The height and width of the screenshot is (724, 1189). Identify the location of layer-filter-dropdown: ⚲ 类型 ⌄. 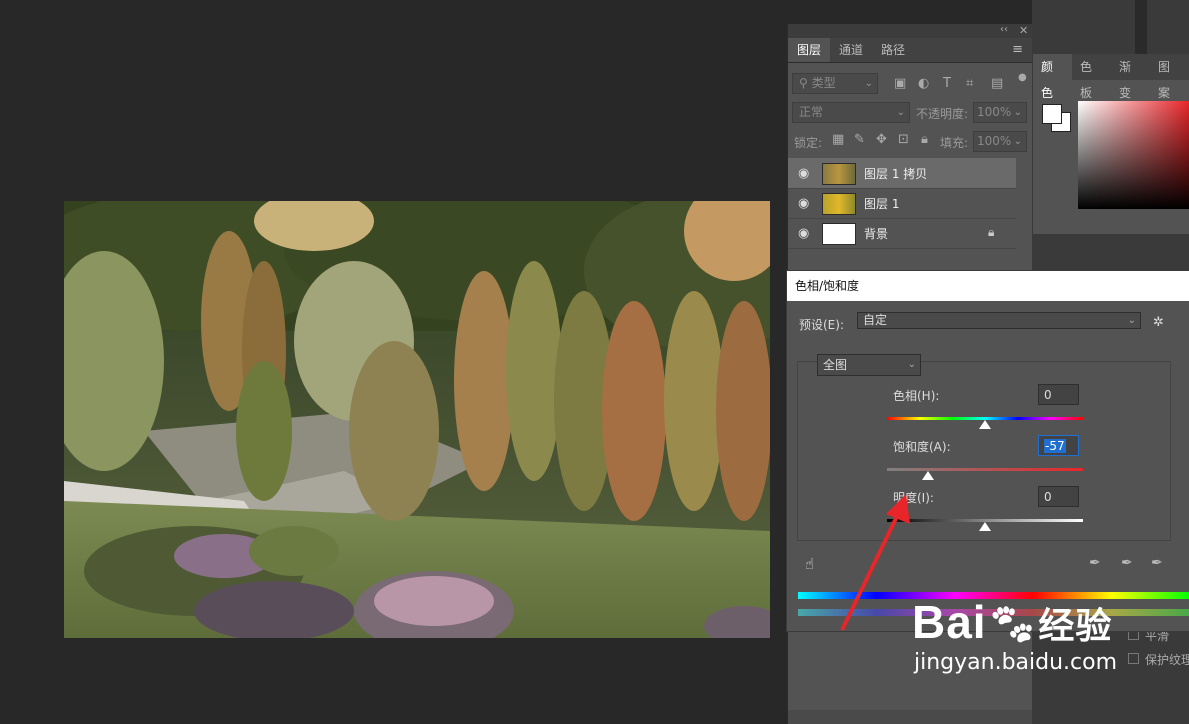
(835, 83).